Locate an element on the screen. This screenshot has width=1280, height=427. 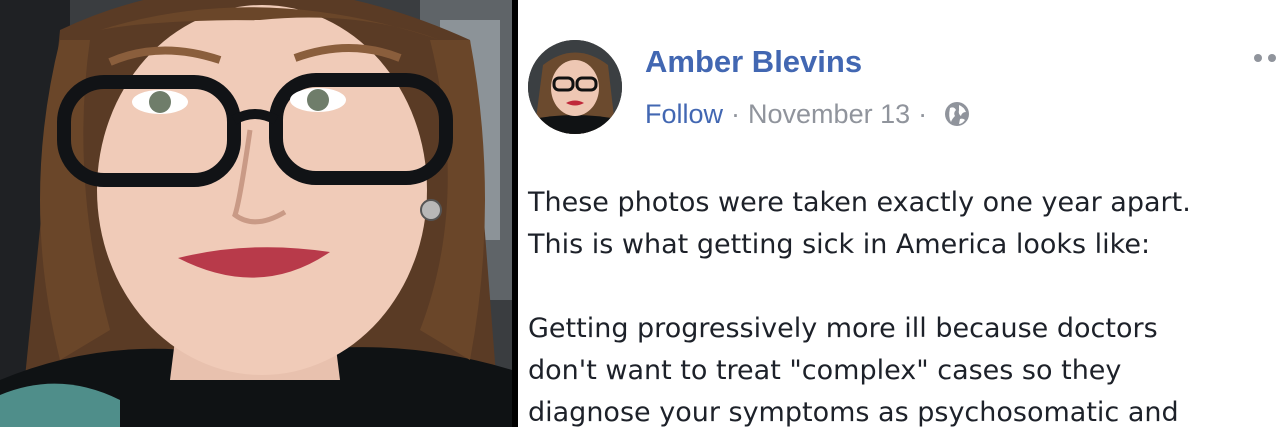
follow-link: Follow is located at coordinates (684, 114).